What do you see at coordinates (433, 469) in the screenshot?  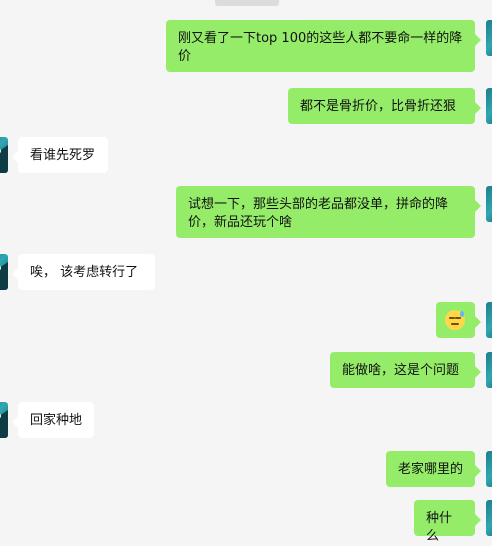 I see `message-bubble-sent: 老家哪里的` at bounding box center [433, 469].